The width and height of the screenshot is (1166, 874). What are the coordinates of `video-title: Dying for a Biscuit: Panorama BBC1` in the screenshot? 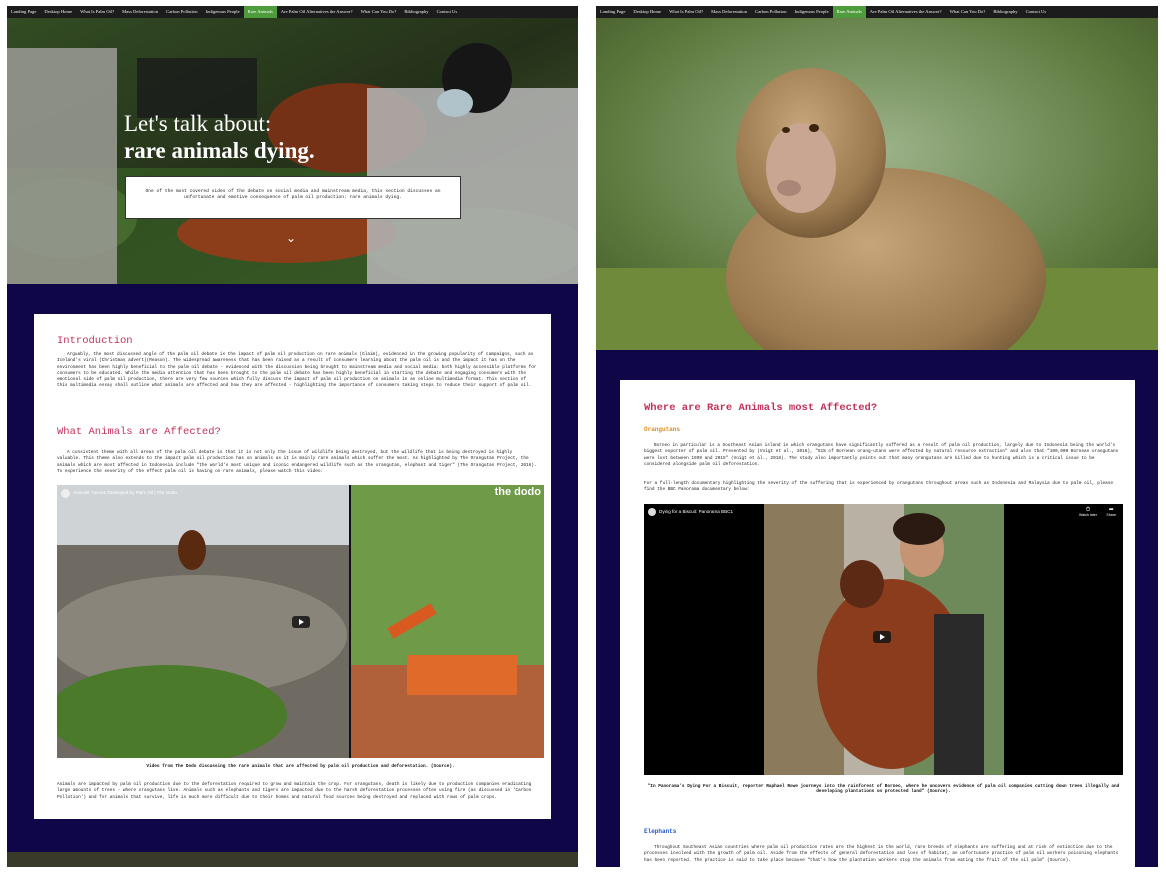 It's located at (696, 511).